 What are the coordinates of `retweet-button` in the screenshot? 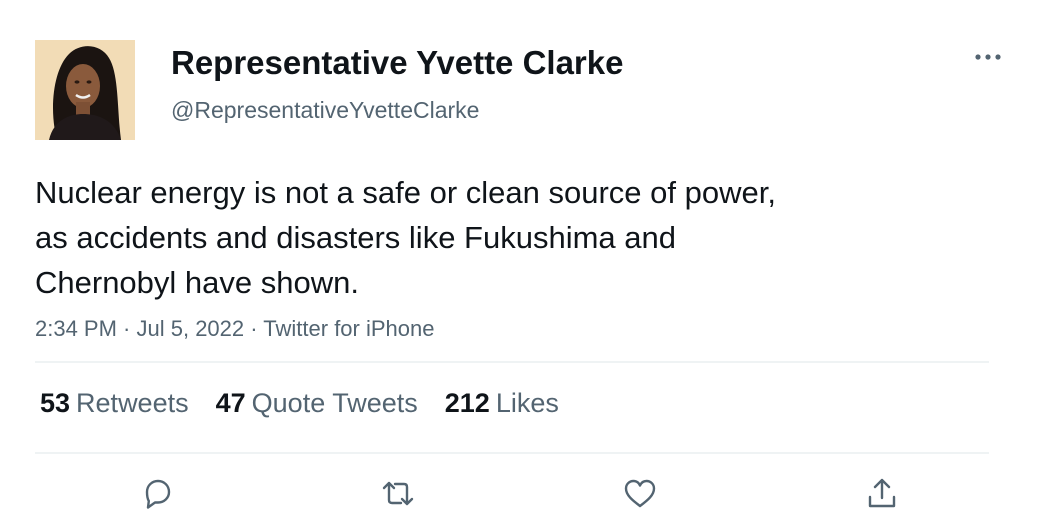 It's located at (398, 494).